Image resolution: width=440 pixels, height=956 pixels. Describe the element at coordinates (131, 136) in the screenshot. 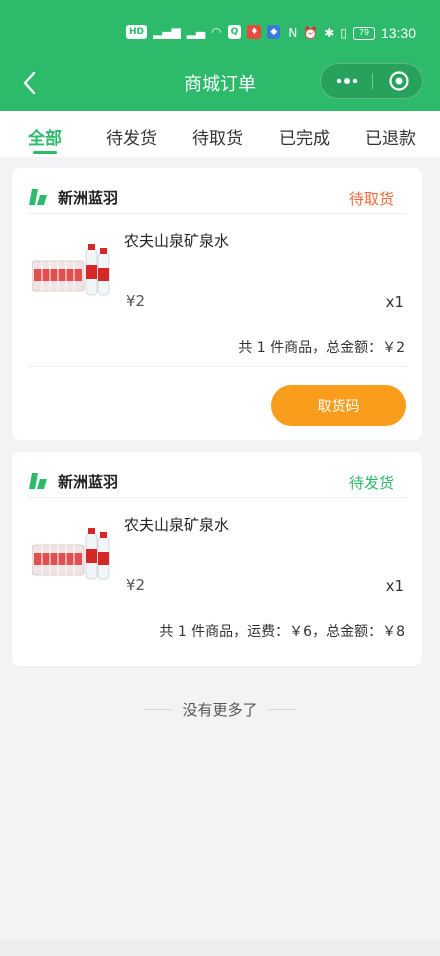

I see `tab-to-ship: 待发货` at that location.